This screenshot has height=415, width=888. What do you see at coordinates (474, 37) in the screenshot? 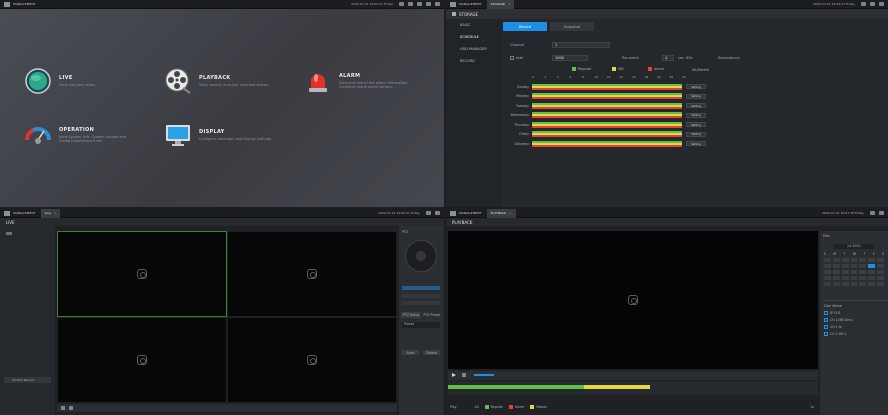
I see `sidebar-item-schedule: SCHEDULE` at bounding box center [474, 37].